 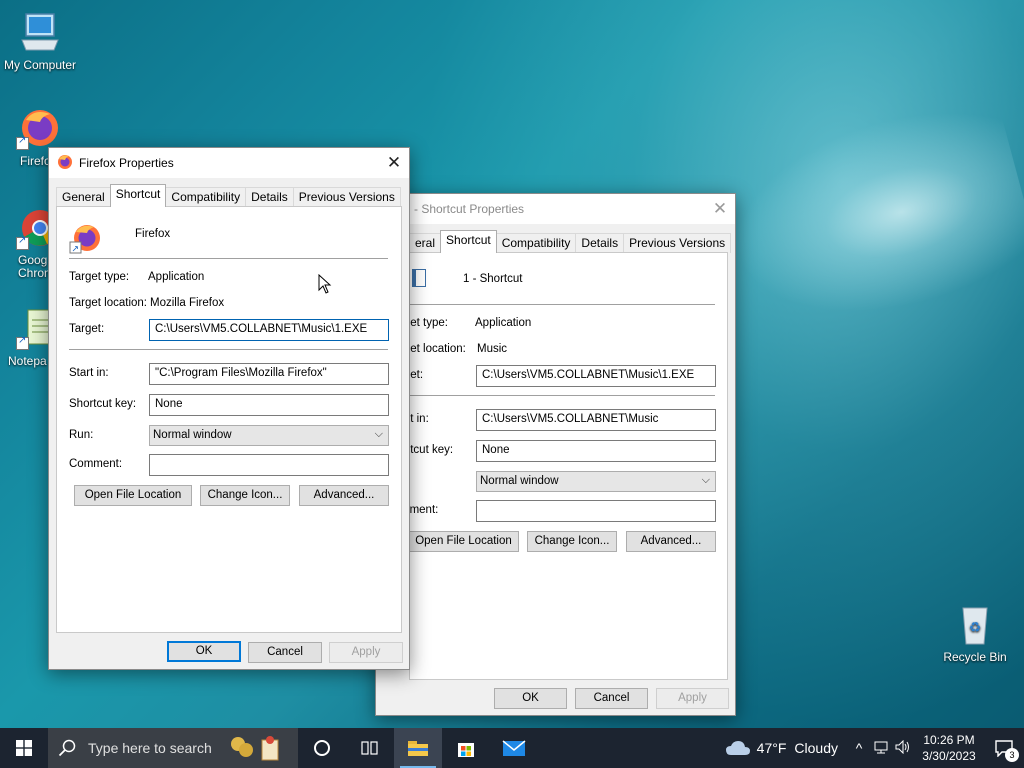 I want to click on notification-center-button: 3, so click(x=1004, y=748).